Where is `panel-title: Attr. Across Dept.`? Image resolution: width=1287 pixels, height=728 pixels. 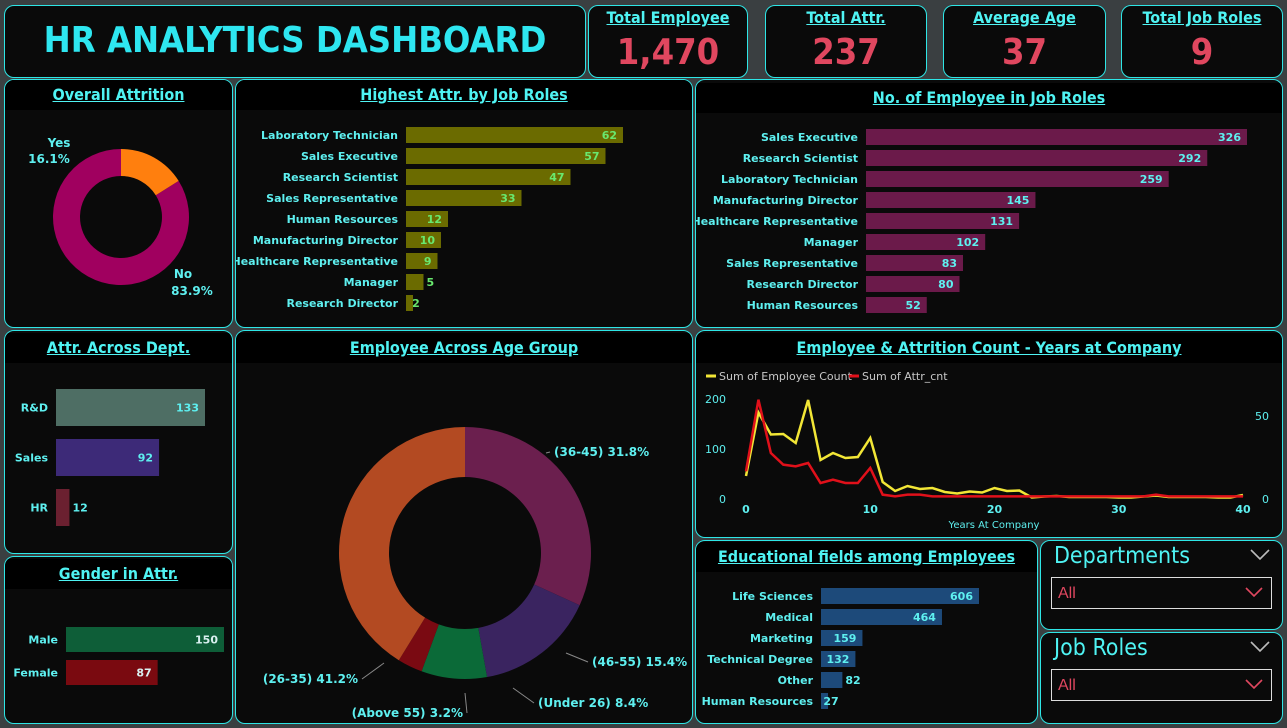 panel-title: Attr. Across Dept. is located at coordinates (118, 348).